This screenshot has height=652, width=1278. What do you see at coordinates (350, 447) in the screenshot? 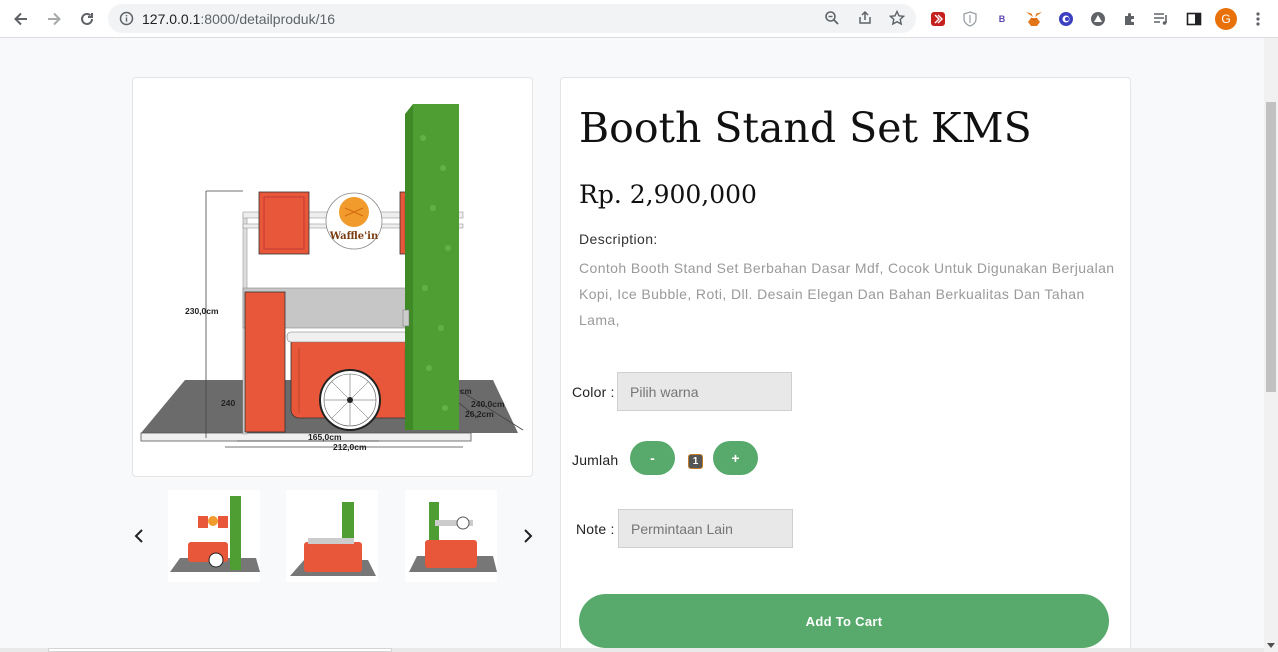
I see `svg-text: 212,0cm` at bounding box center [350, 447].